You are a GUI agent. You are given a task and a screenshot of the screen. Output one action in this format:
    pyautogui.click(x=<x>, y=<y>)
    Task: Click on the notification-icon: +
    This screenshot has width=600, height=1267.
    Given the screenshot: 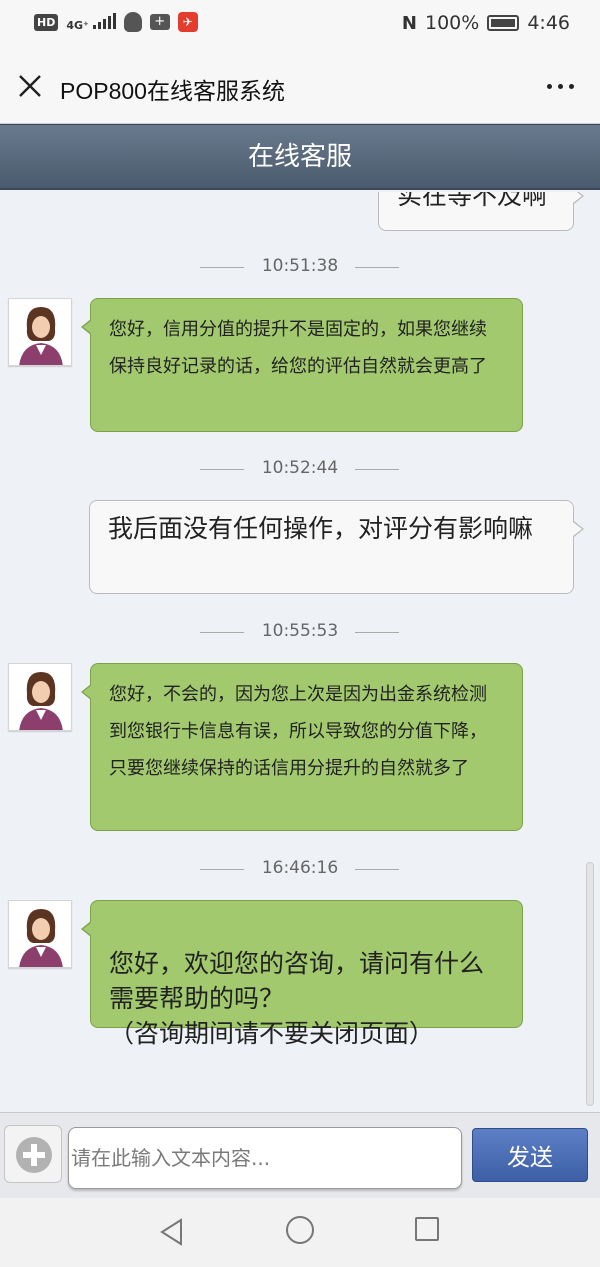 What is the action you would take?
    pyautogui.click(x=159, y=22)
    